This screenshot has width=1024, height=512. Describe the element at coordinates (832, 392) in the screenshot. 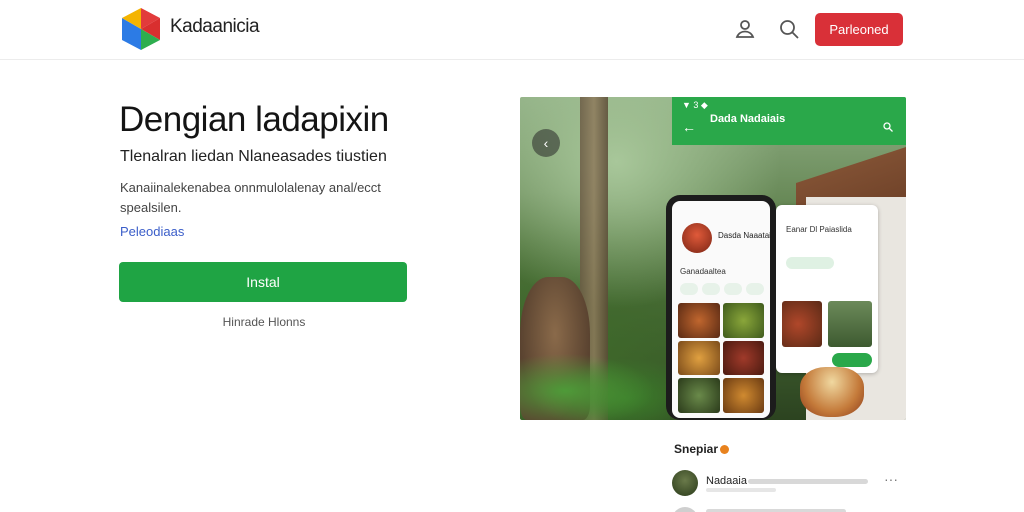

I see `background-food-bowl` at that location.